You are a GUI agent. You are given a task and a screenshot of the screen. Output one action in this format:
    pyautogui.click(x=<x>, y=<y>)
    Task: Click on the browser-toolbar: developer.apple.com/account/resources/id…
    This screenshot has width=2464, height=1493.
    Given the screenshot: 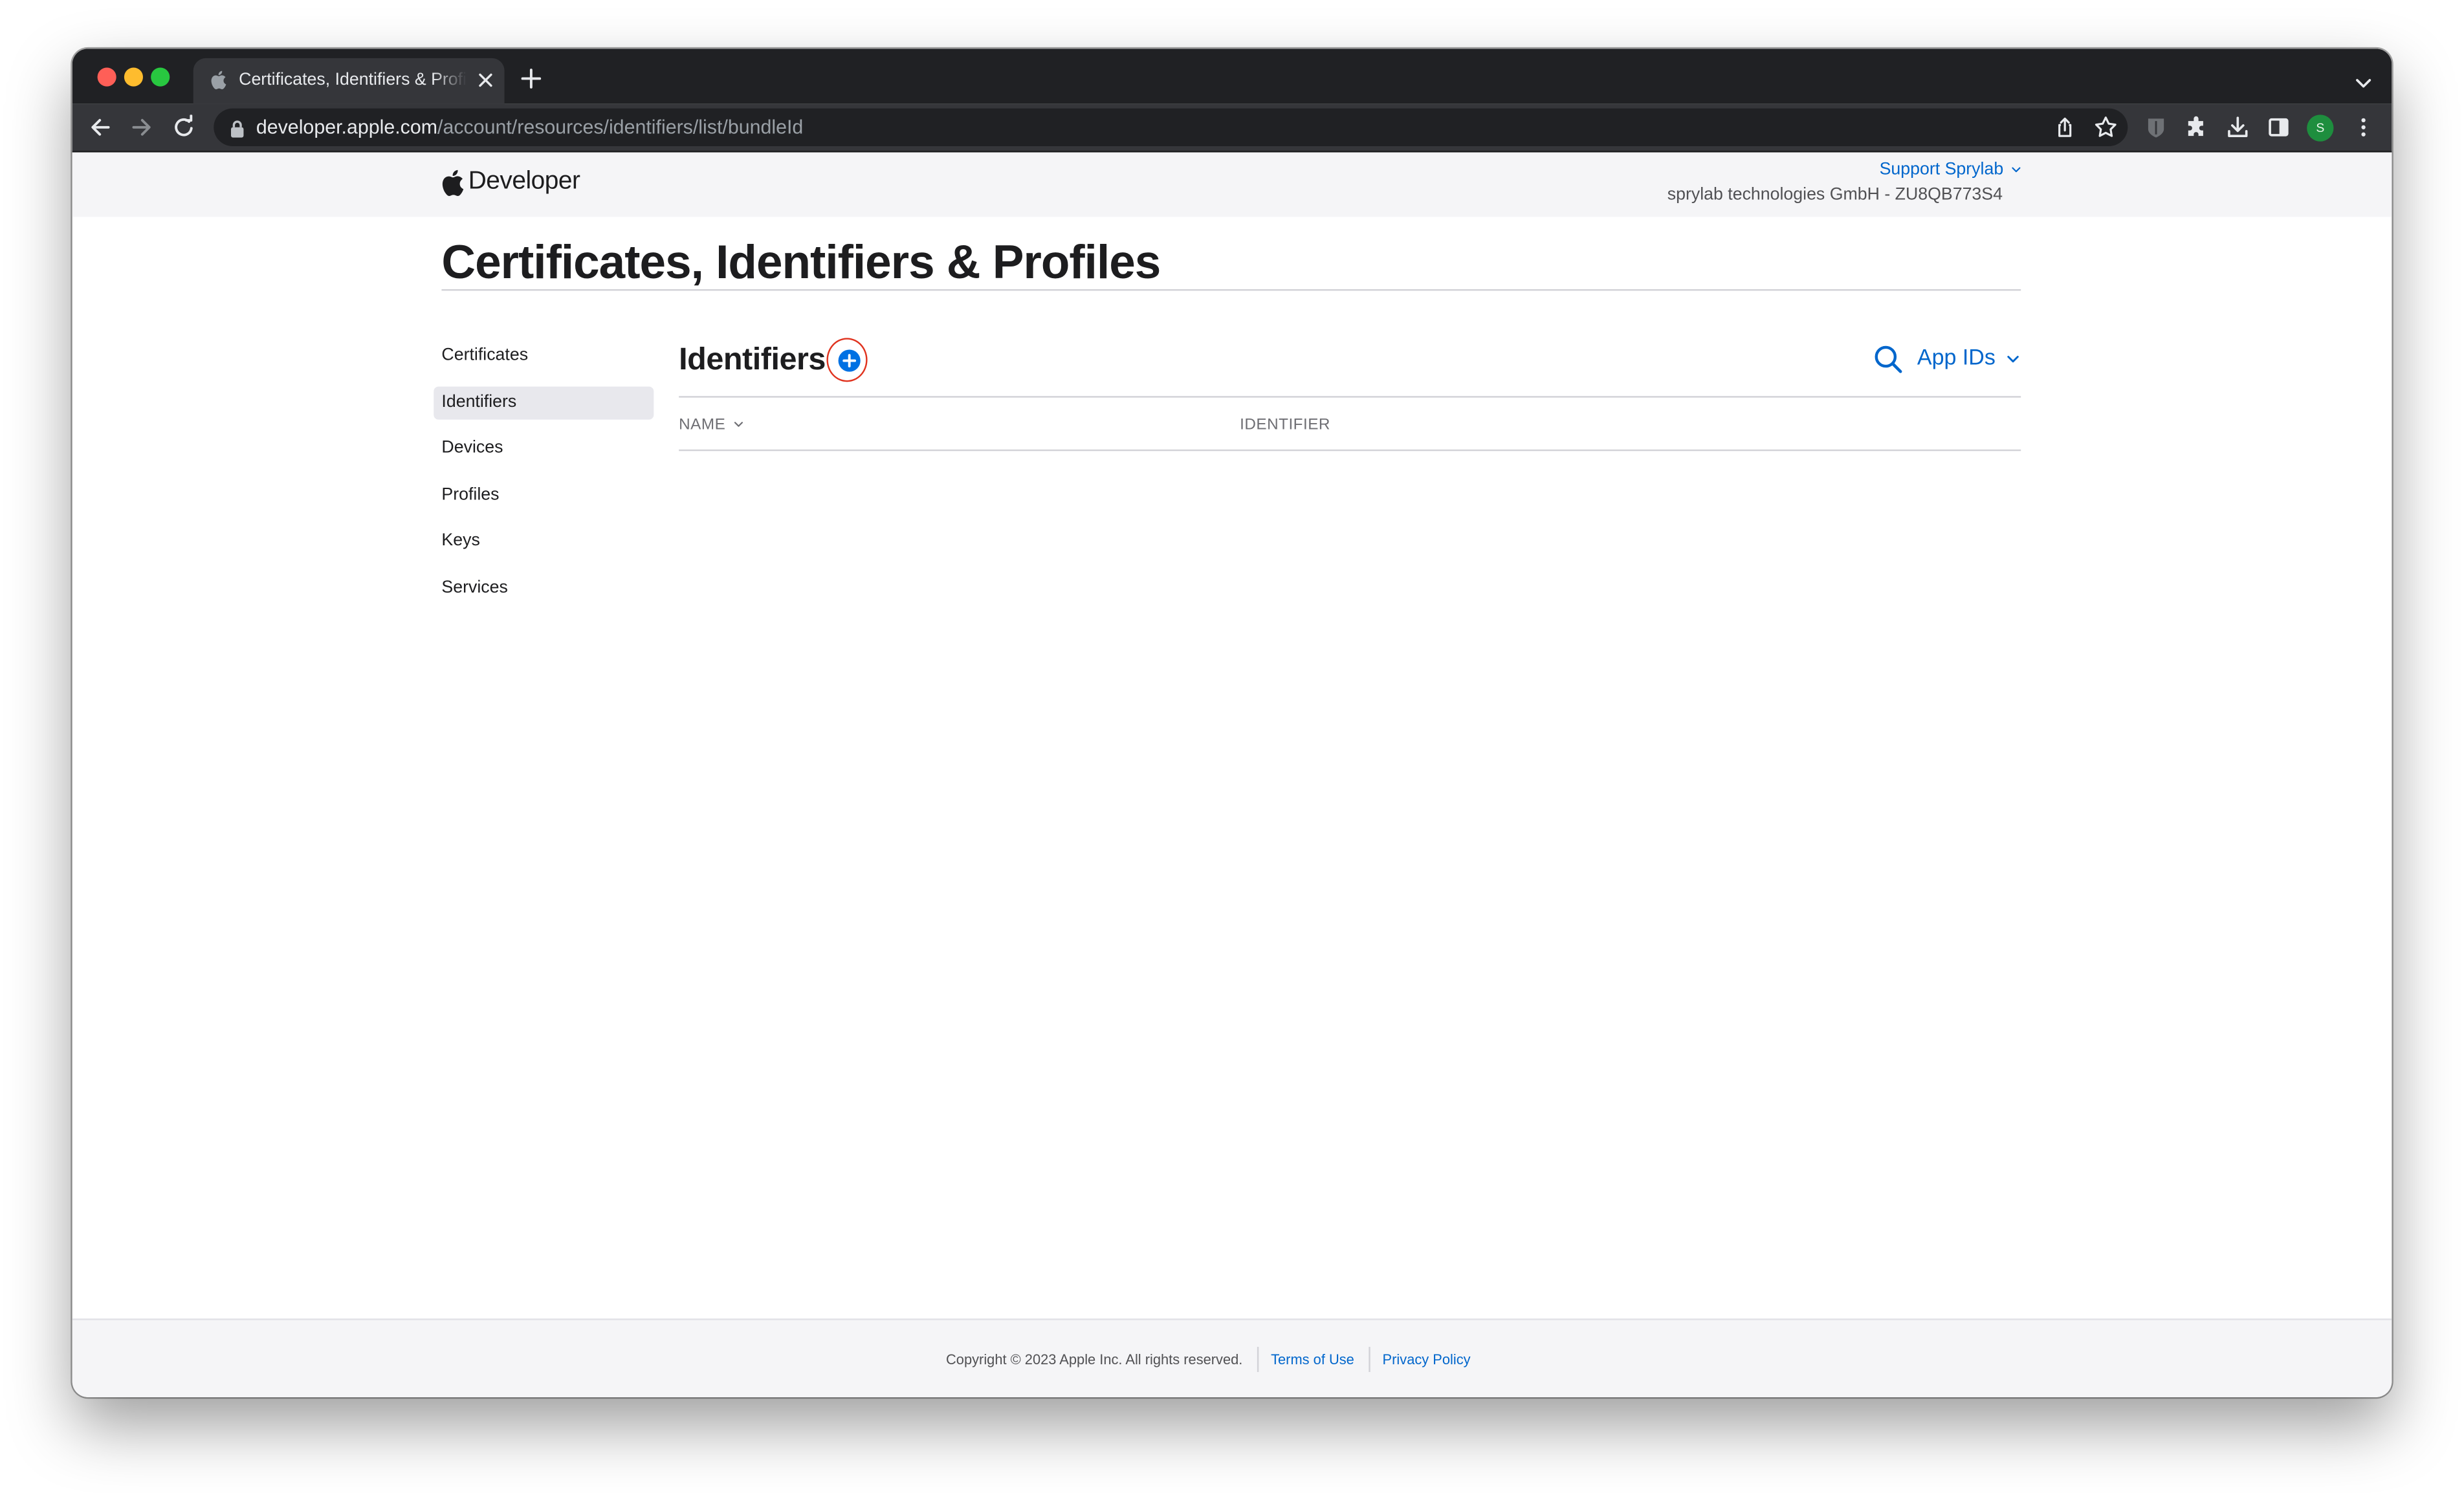 What is the action you would take?
    pyautogui.click(x=1232, y=128)
    